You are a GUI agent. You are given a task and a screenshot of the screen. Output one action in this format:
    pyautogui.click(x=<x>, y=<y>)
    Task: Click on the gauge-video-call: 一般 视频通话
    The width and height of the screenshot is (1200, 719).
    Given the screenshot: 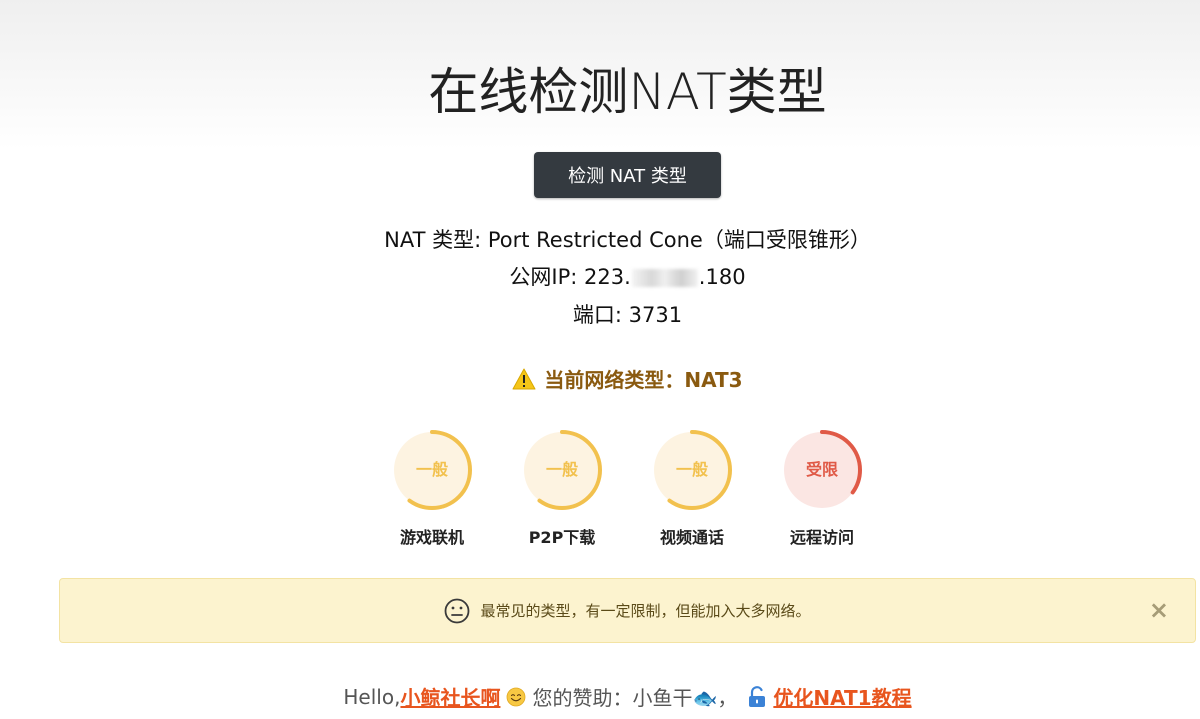 What is the action you would take?
    pyautogui.click(x=692, y=488)
    